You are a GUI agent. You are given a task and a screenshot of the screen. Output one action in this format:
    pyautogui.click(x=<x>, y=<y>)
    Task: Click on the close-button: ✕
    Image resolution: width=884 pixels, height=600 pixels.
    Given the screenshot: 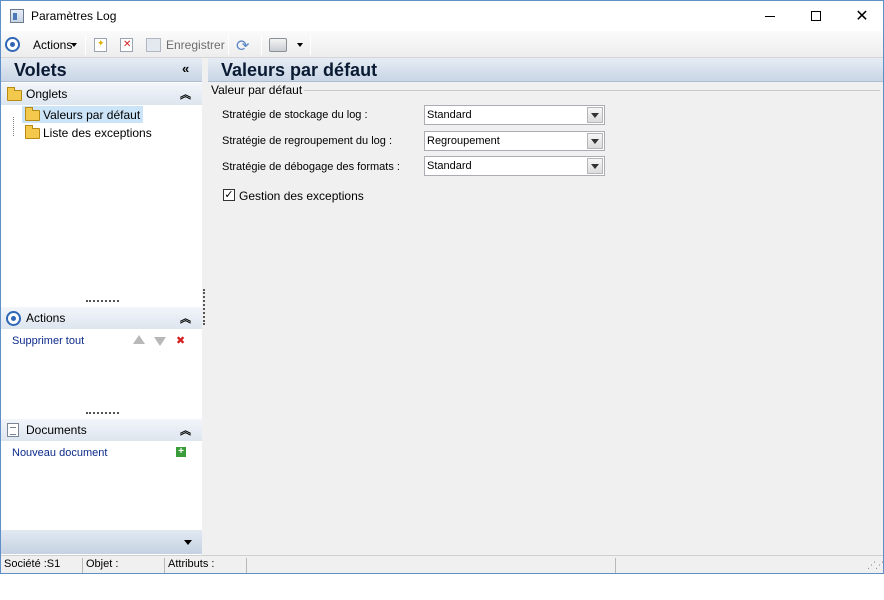 What is the action you would take?
    pyautogui.click(x=861, y=16)
    